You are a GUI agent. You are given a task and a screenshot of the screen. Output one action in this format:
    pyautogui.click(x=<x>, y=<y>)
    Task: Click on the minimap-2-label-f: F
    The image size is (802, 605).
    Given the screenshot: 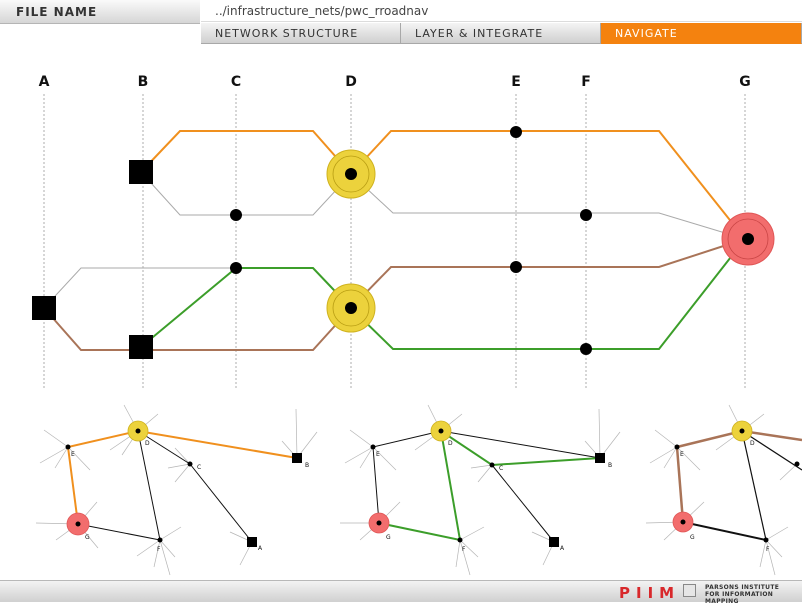 What is the action you would take?
    pyautogui.click(x=464, y=549)
    